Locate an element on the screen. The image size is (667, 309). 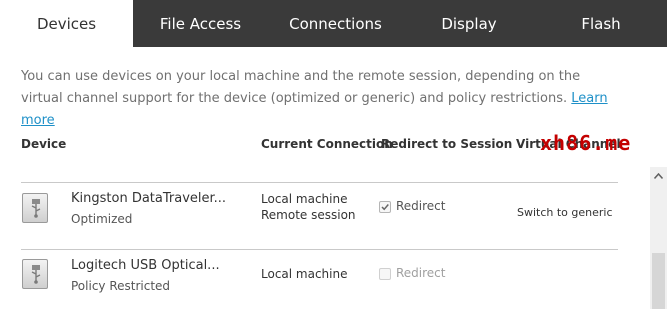
tab-flash: Flash is located at coordinates (601, 23).